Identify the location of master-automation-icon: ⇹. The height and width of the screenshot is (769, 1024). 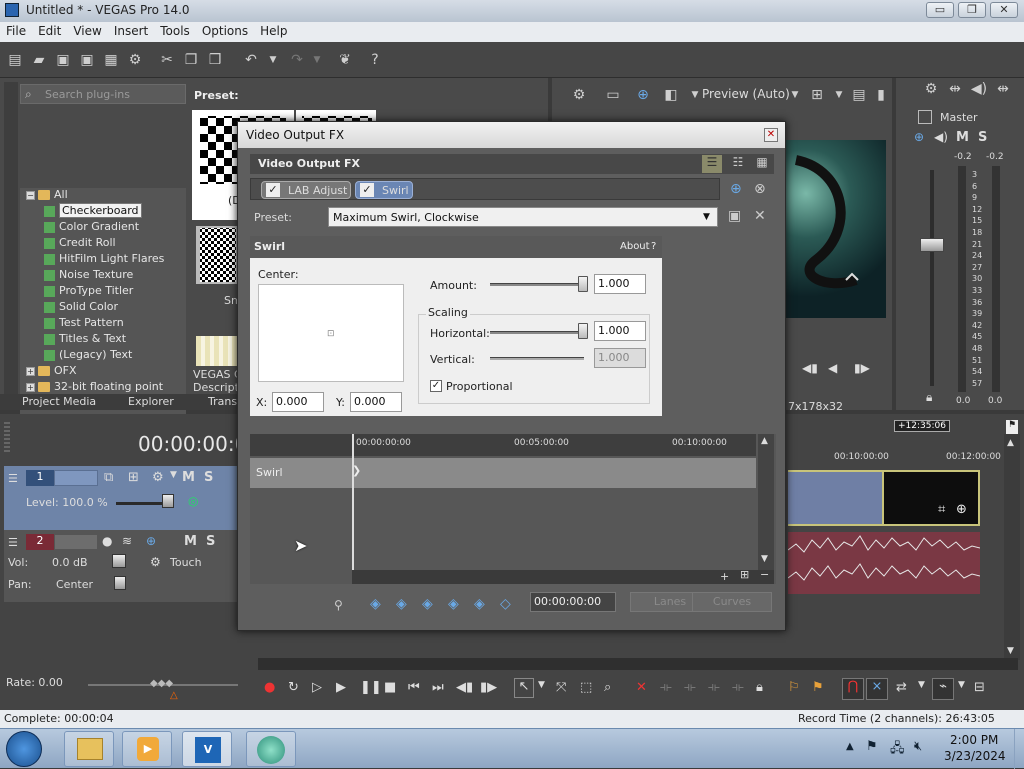
(1003, 89).